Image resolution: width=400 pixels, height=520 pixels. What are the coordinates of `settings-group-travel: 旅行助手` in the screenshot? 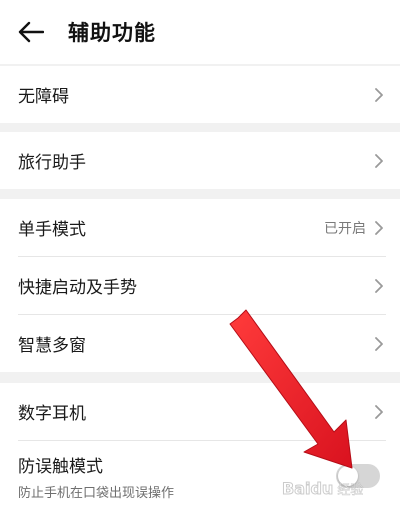 It's located at (200, 160).